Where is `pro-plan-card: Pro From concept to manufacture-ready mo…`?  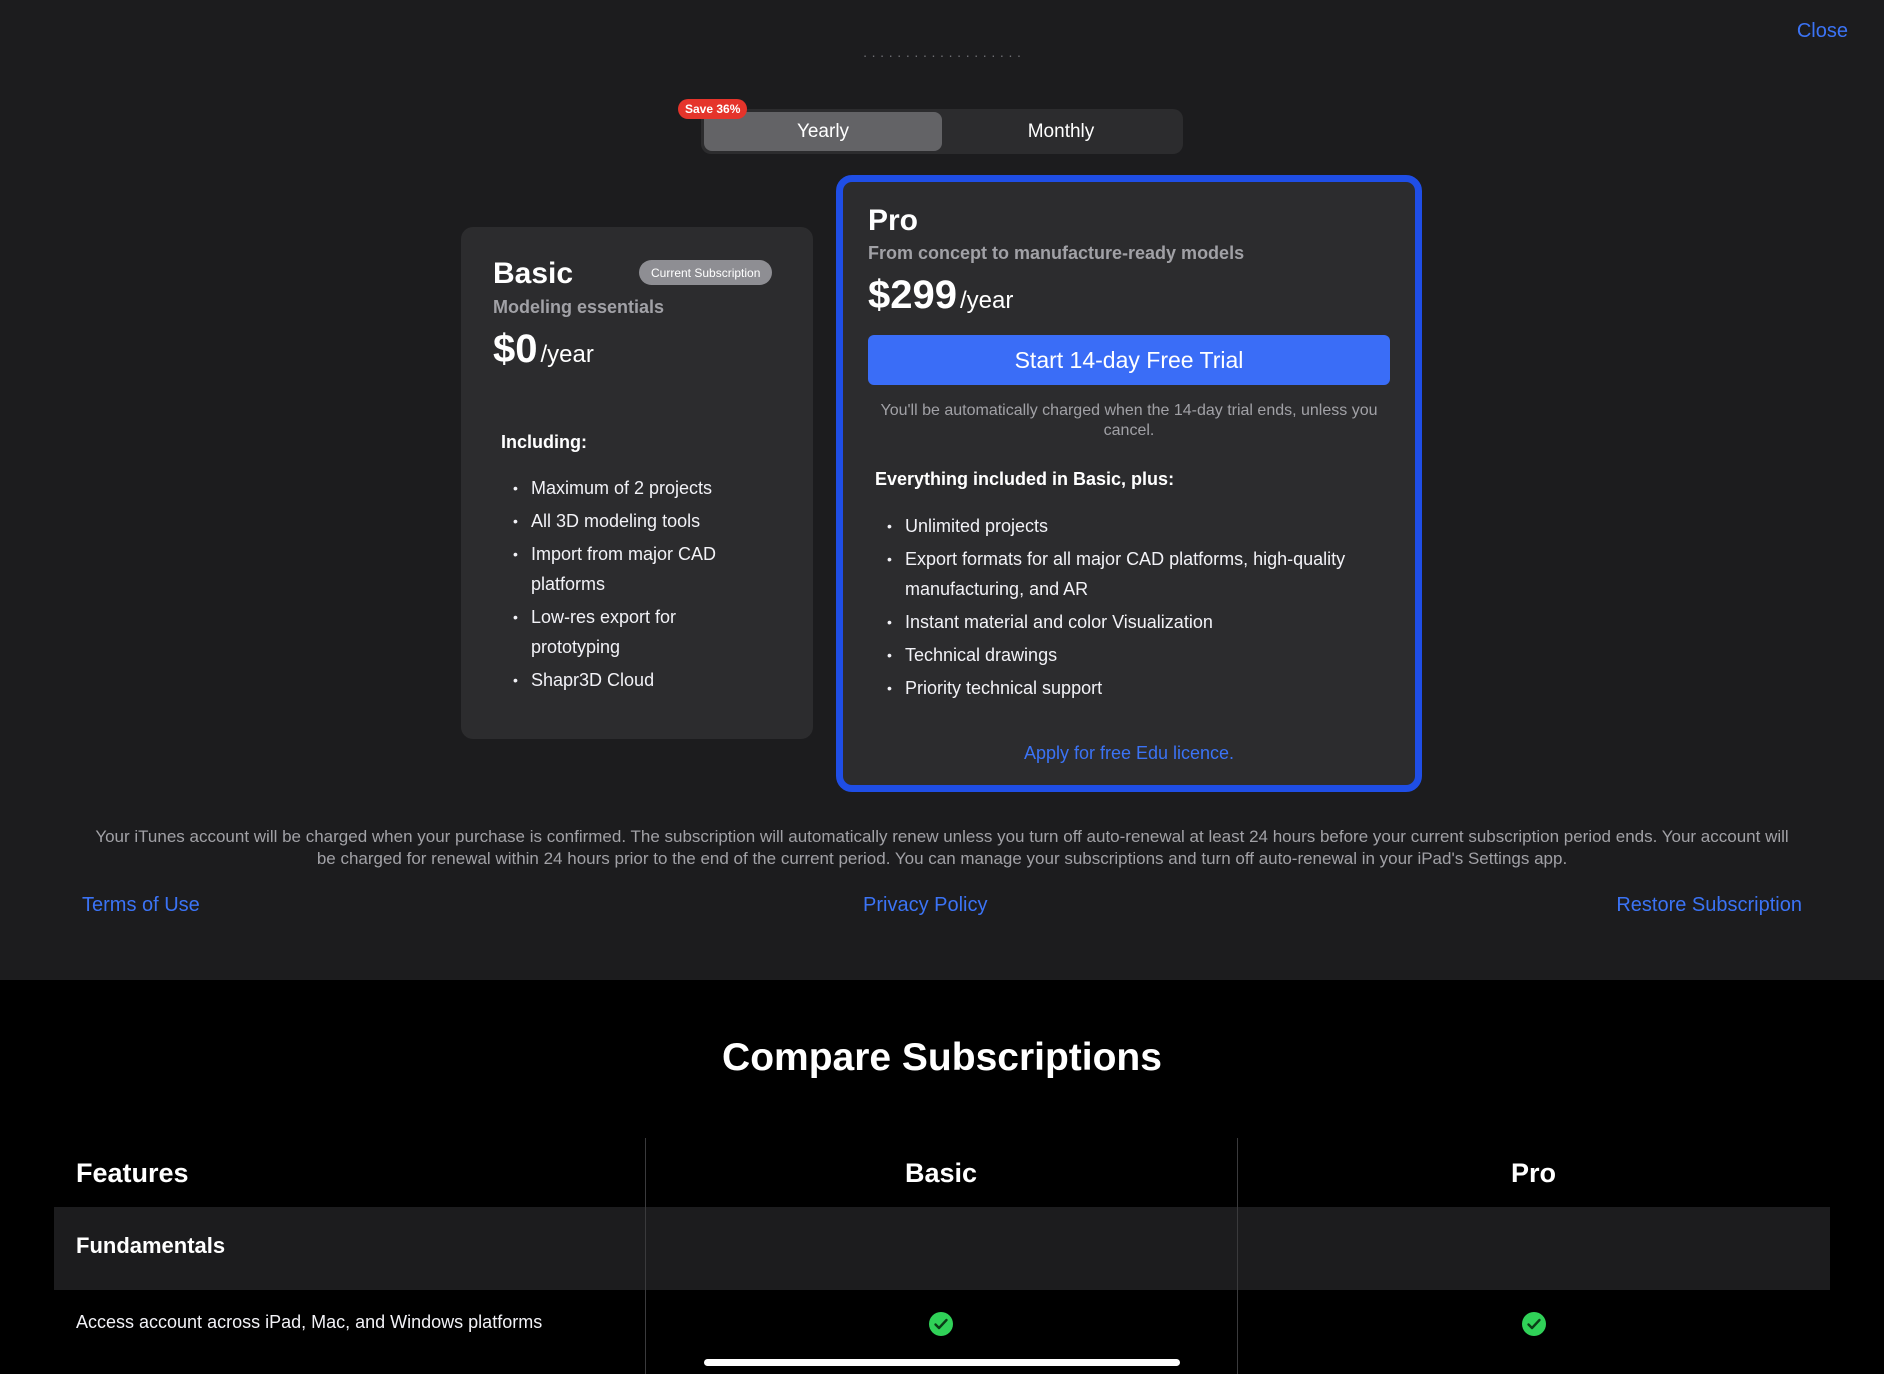
pro-plan-card: Pro From concept to manufacture-ready mo… is located at coordinates (1129, 483).